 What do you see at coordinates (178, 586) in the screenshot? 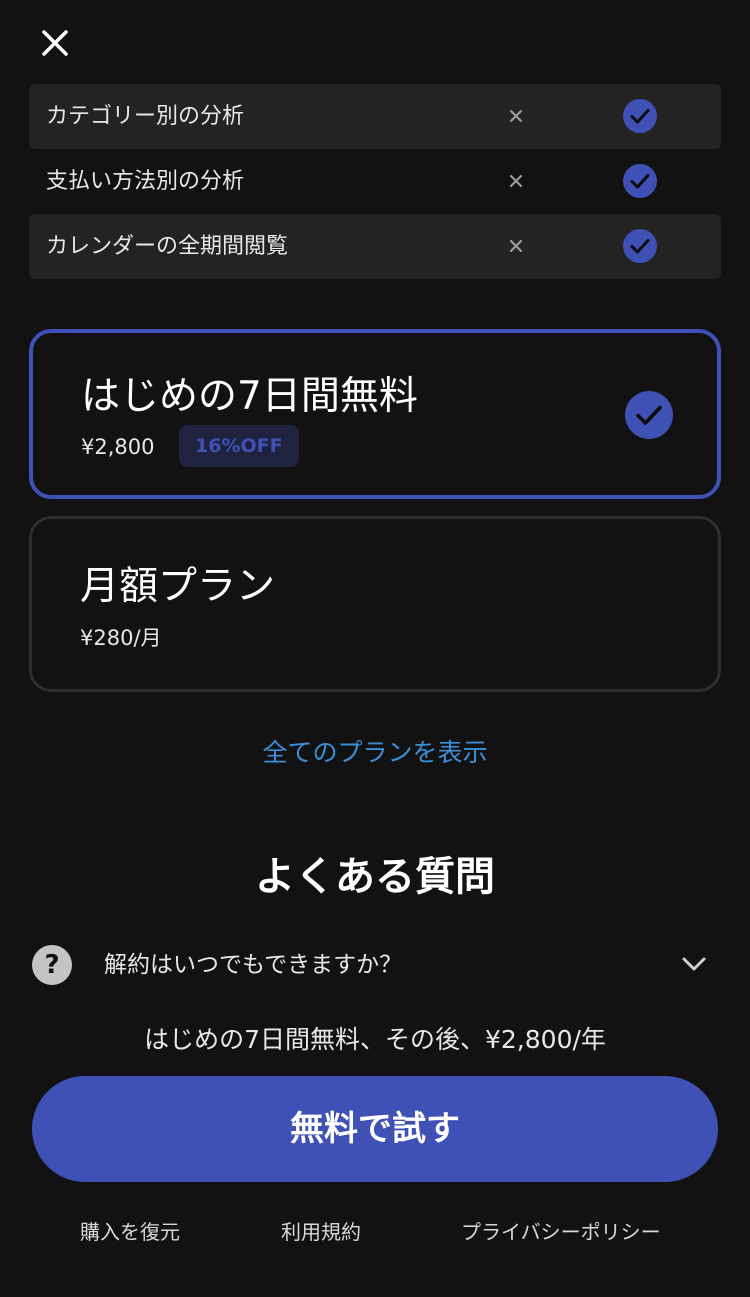
I see `plan-title: 月額プラン` at bounding box center [178, 586].